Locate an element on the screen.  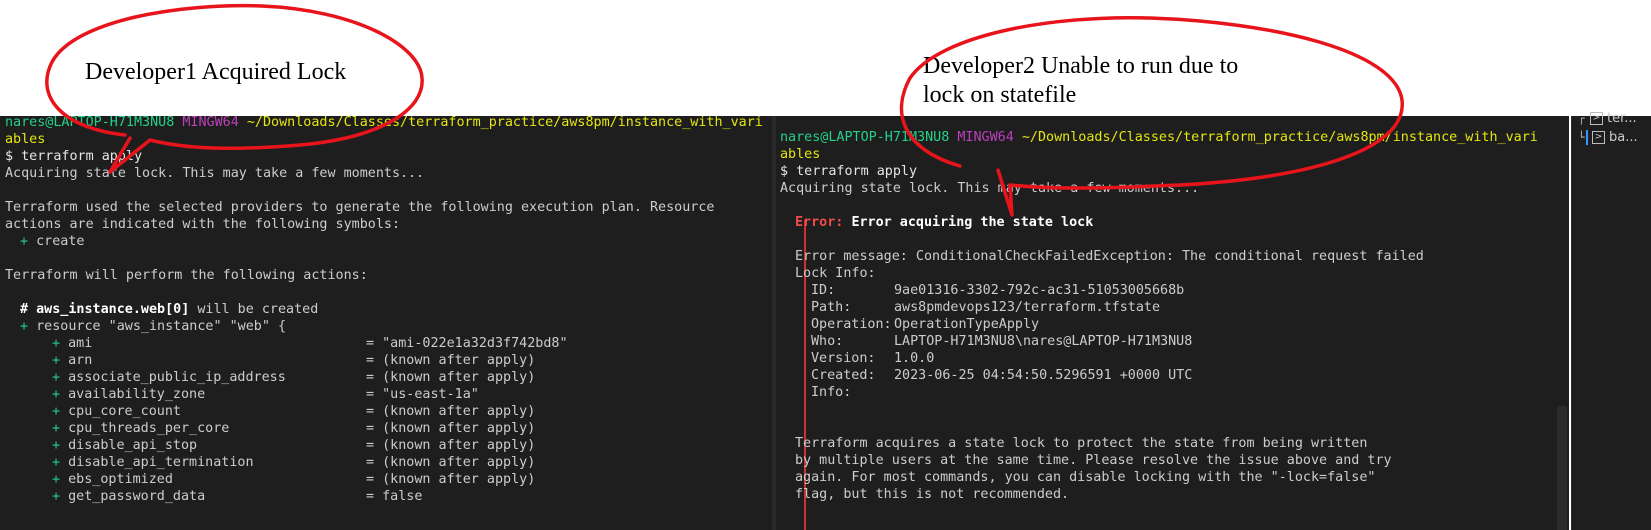
attribute-row: + availability_zone is located at coordinates (128, 395).